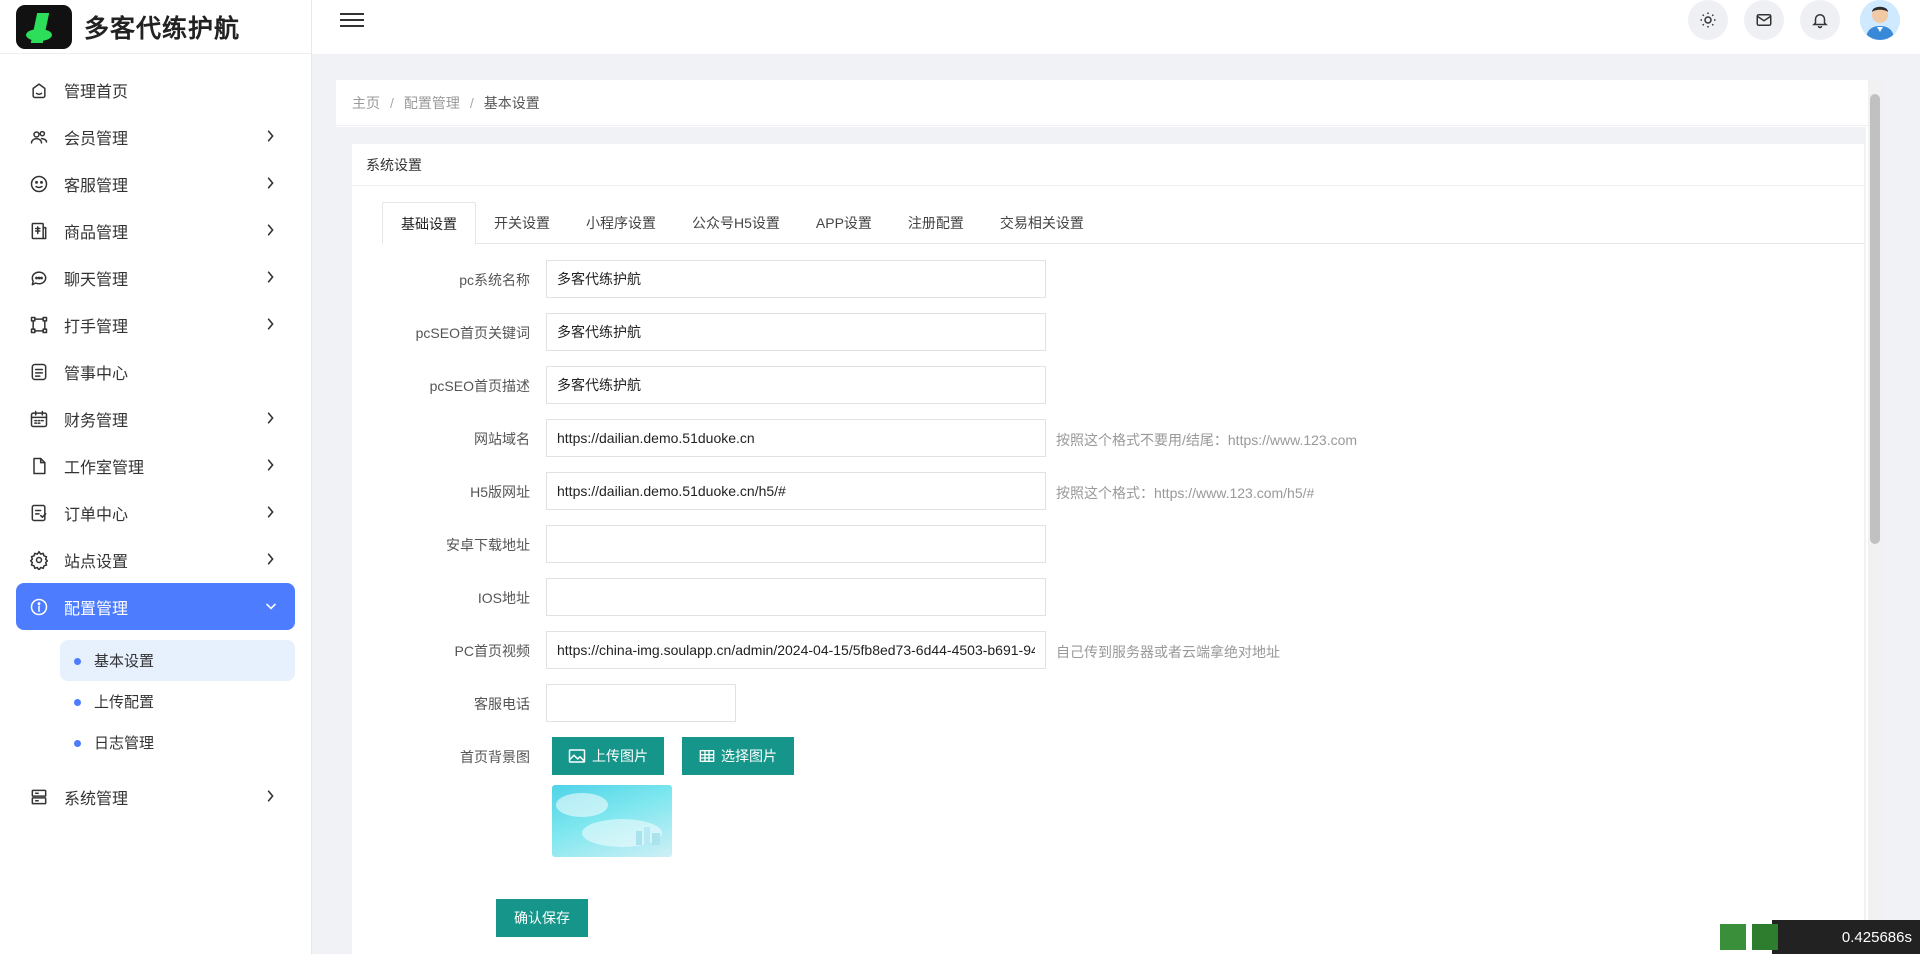 The width and height of the screenshot is (1920, 954). I want to click on order-icon-wrap, so click(39, 513).